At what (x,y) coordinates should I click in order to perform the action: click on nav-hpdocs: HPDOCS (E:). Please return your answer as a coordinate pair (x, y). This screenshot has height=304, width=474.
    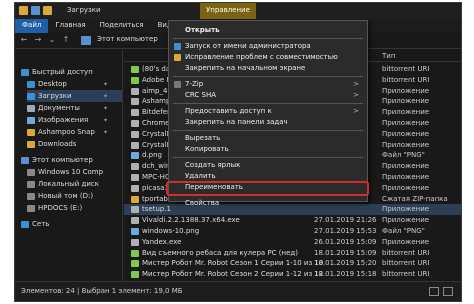
    Looking at the image, I should click on (54, 208).